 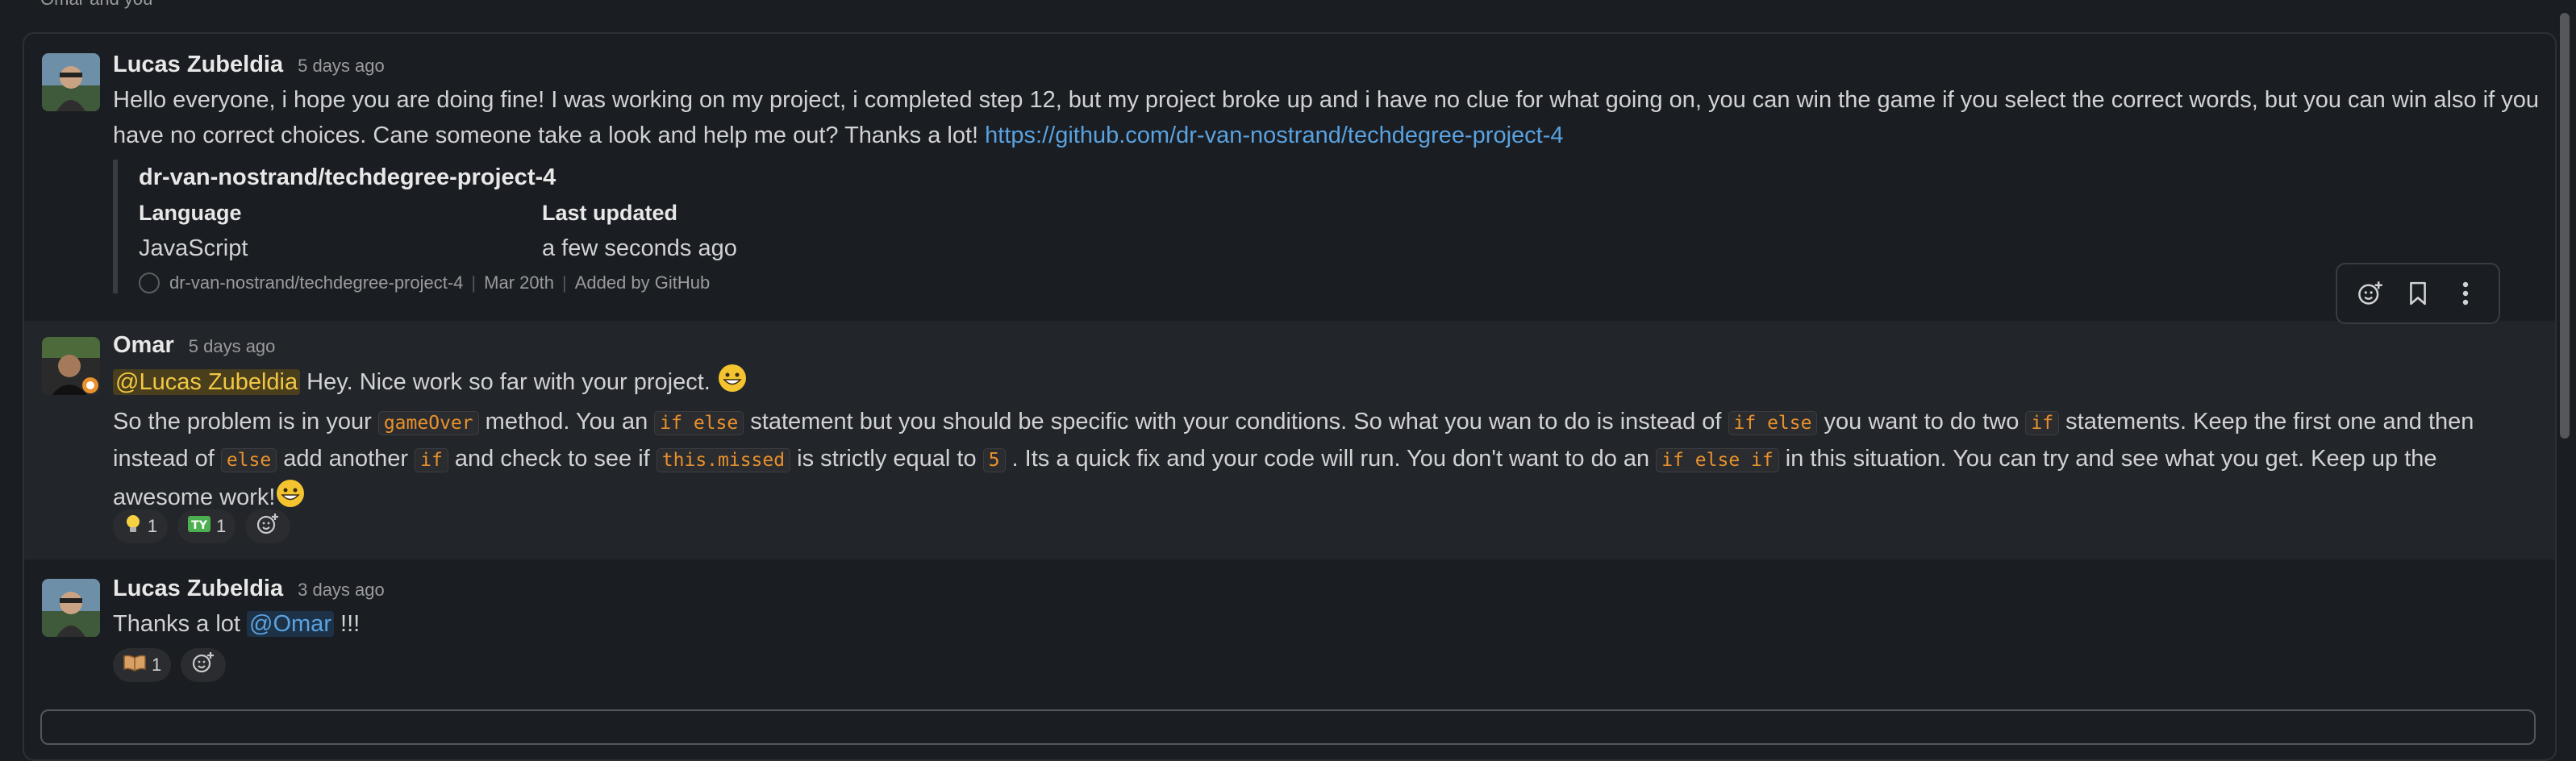 I want to click on author-name: Lucas Zubeldia 5 days ago, so click(x=249, y=65).